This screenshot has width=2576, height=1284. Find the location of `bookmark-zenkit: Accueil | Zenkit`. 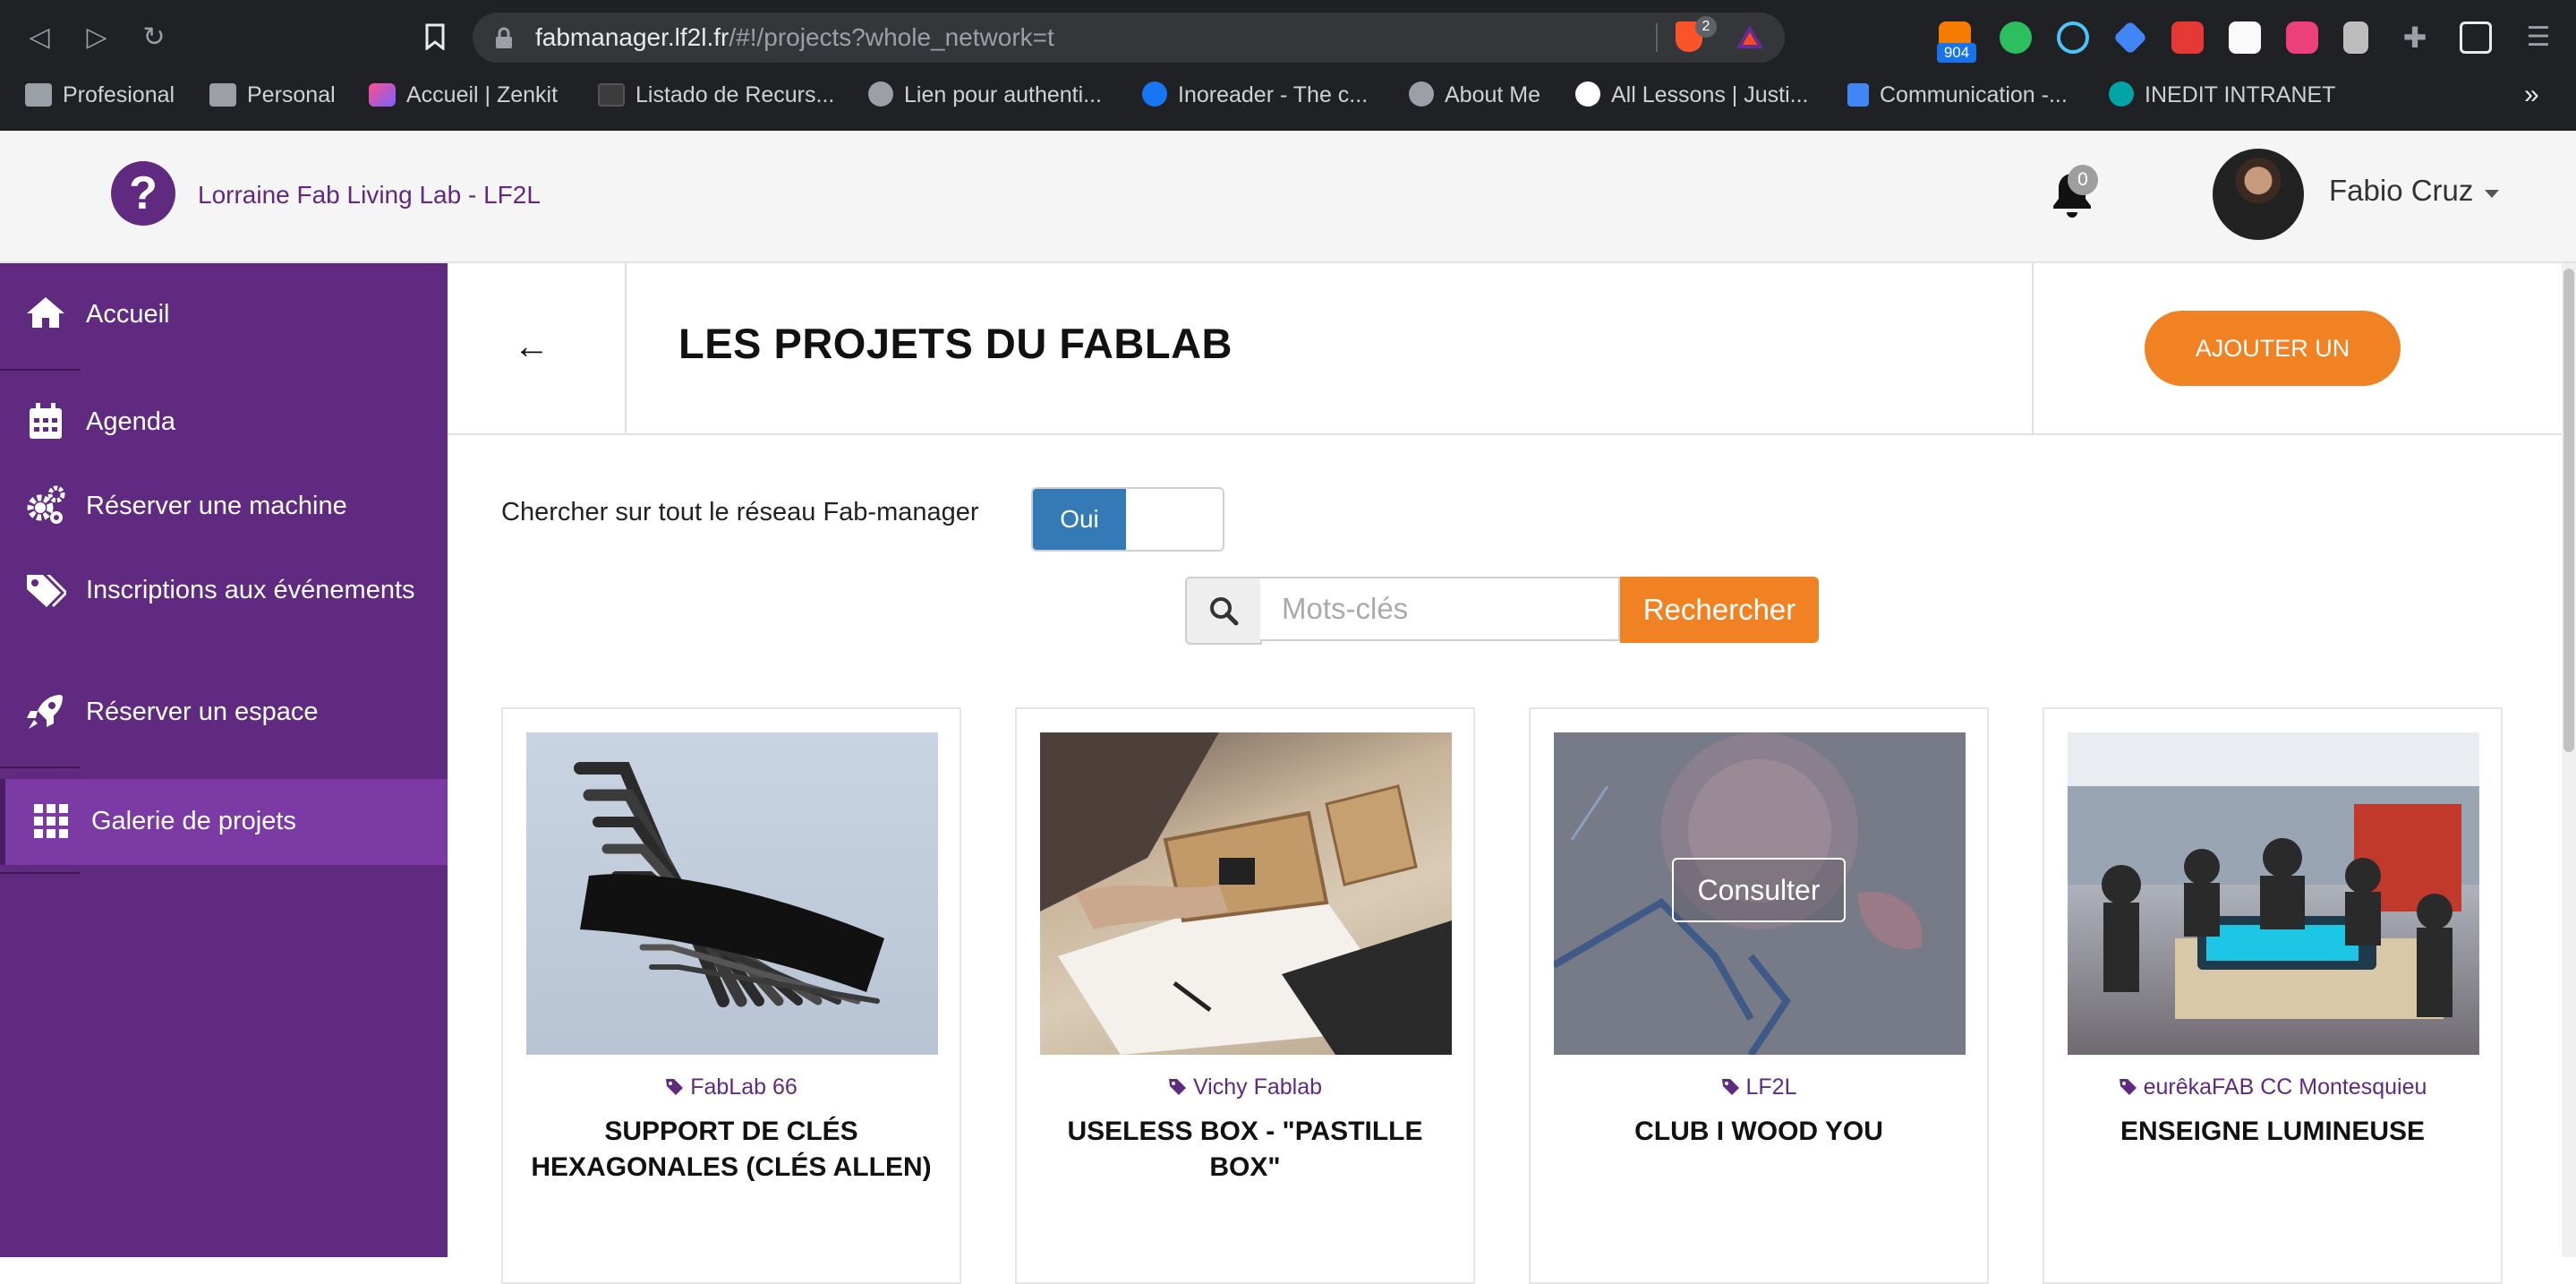

bookmark-zenkit: Accueil | Zenkit is located at coordinates (463, 95).